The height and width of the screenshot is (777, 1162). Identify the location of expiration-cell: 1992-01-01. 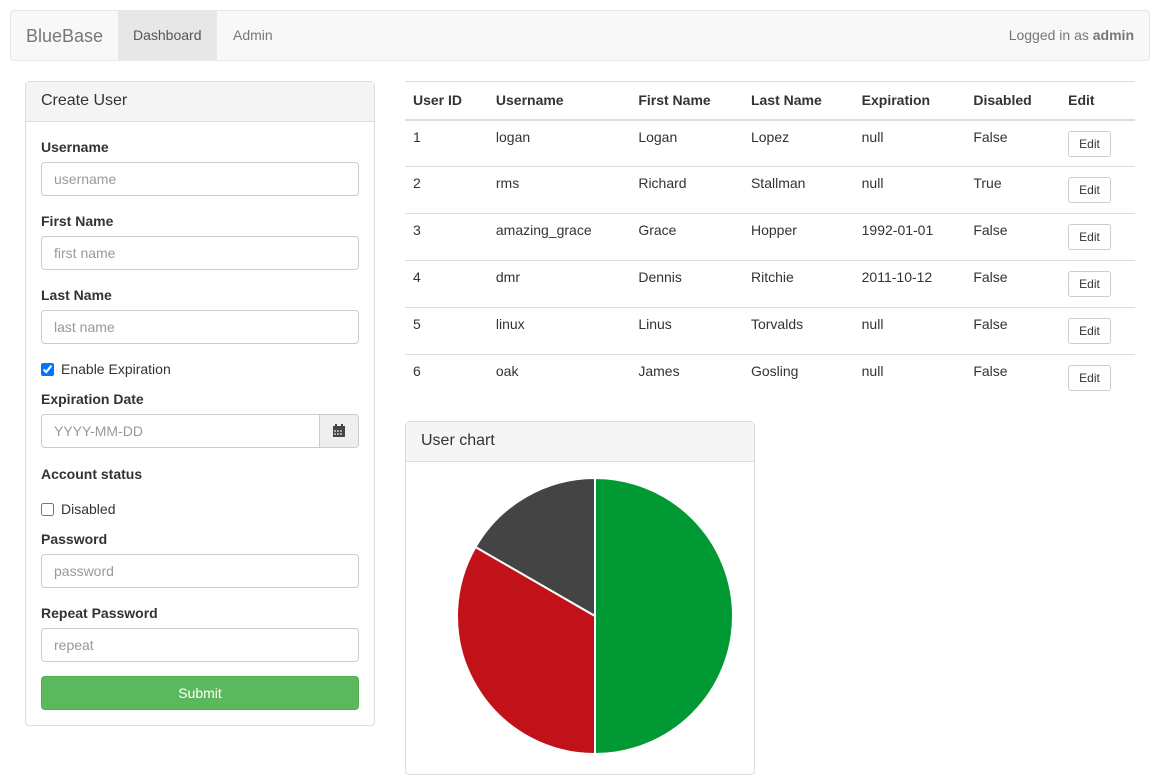
(909, 237).